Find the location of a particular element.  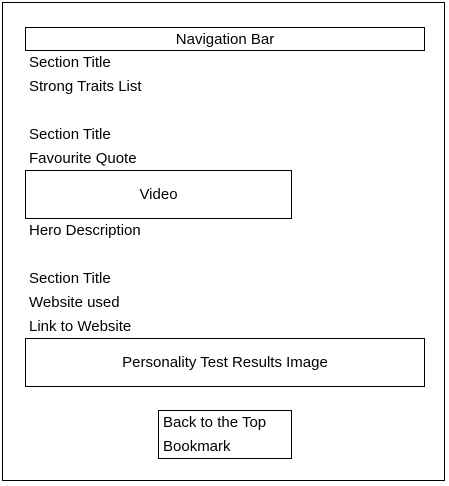

navigation-bar: Navigation Bar is located at coordinates (225, 39).